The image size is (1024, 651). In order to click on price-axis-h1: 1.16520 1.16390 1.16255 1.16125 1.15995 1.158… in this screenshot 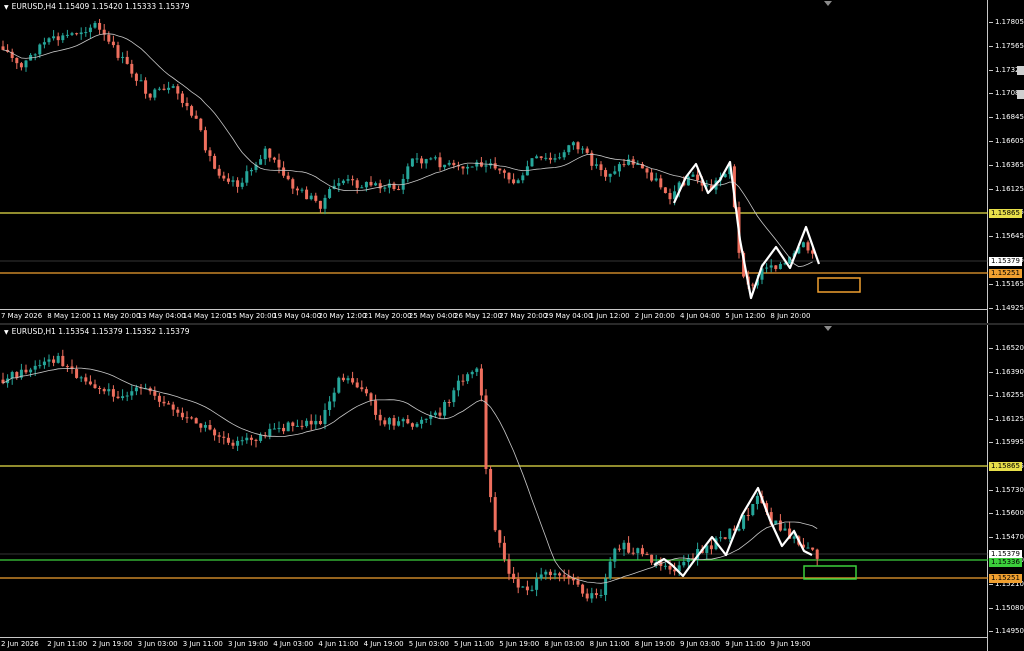, I will do `click(1006, 488)`.